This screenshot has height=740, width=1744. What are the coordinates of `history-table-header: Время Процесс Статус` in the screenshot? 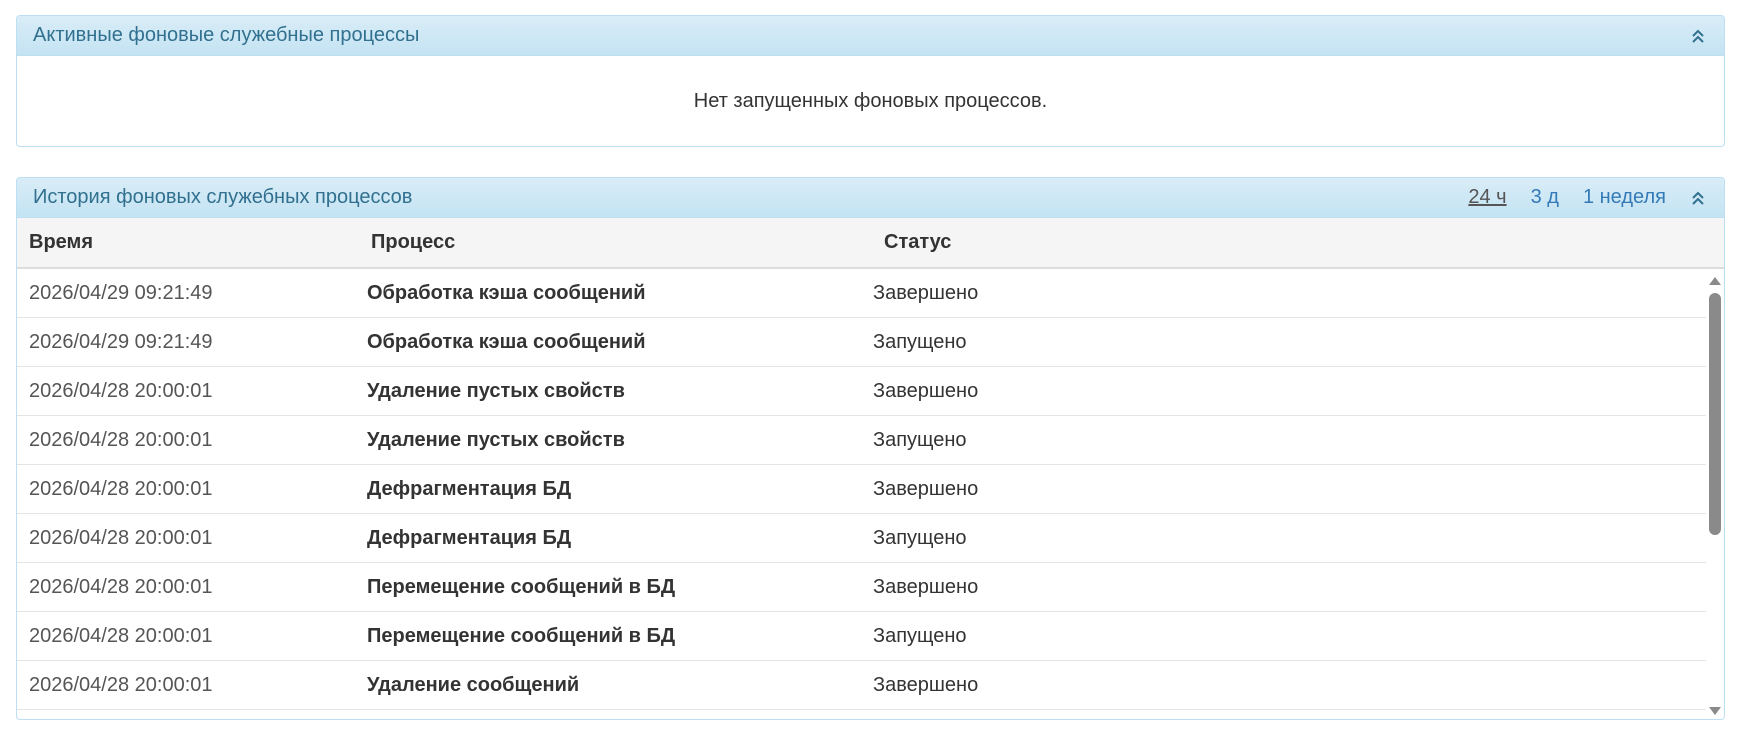 It's located at (870, 243).